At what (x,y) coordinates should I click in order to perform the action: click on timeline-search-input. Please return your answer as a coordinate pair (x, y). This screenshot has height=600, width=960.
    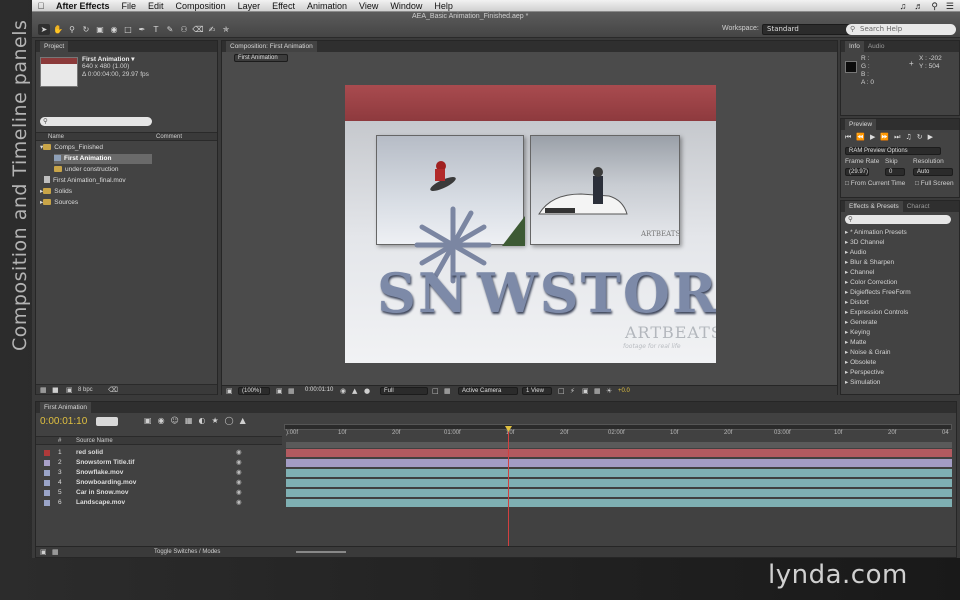
    Looking at the image, I should click on (107, 421).